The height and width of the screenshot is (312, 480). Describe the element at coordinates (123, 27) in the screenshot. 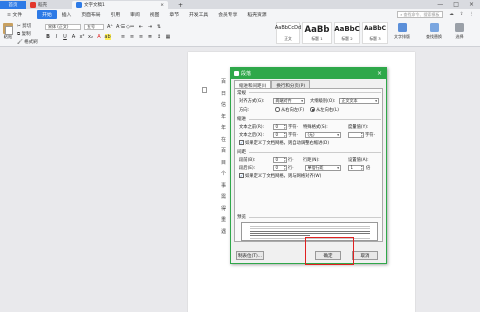

I see `bullets-icon: ☰` at that location.